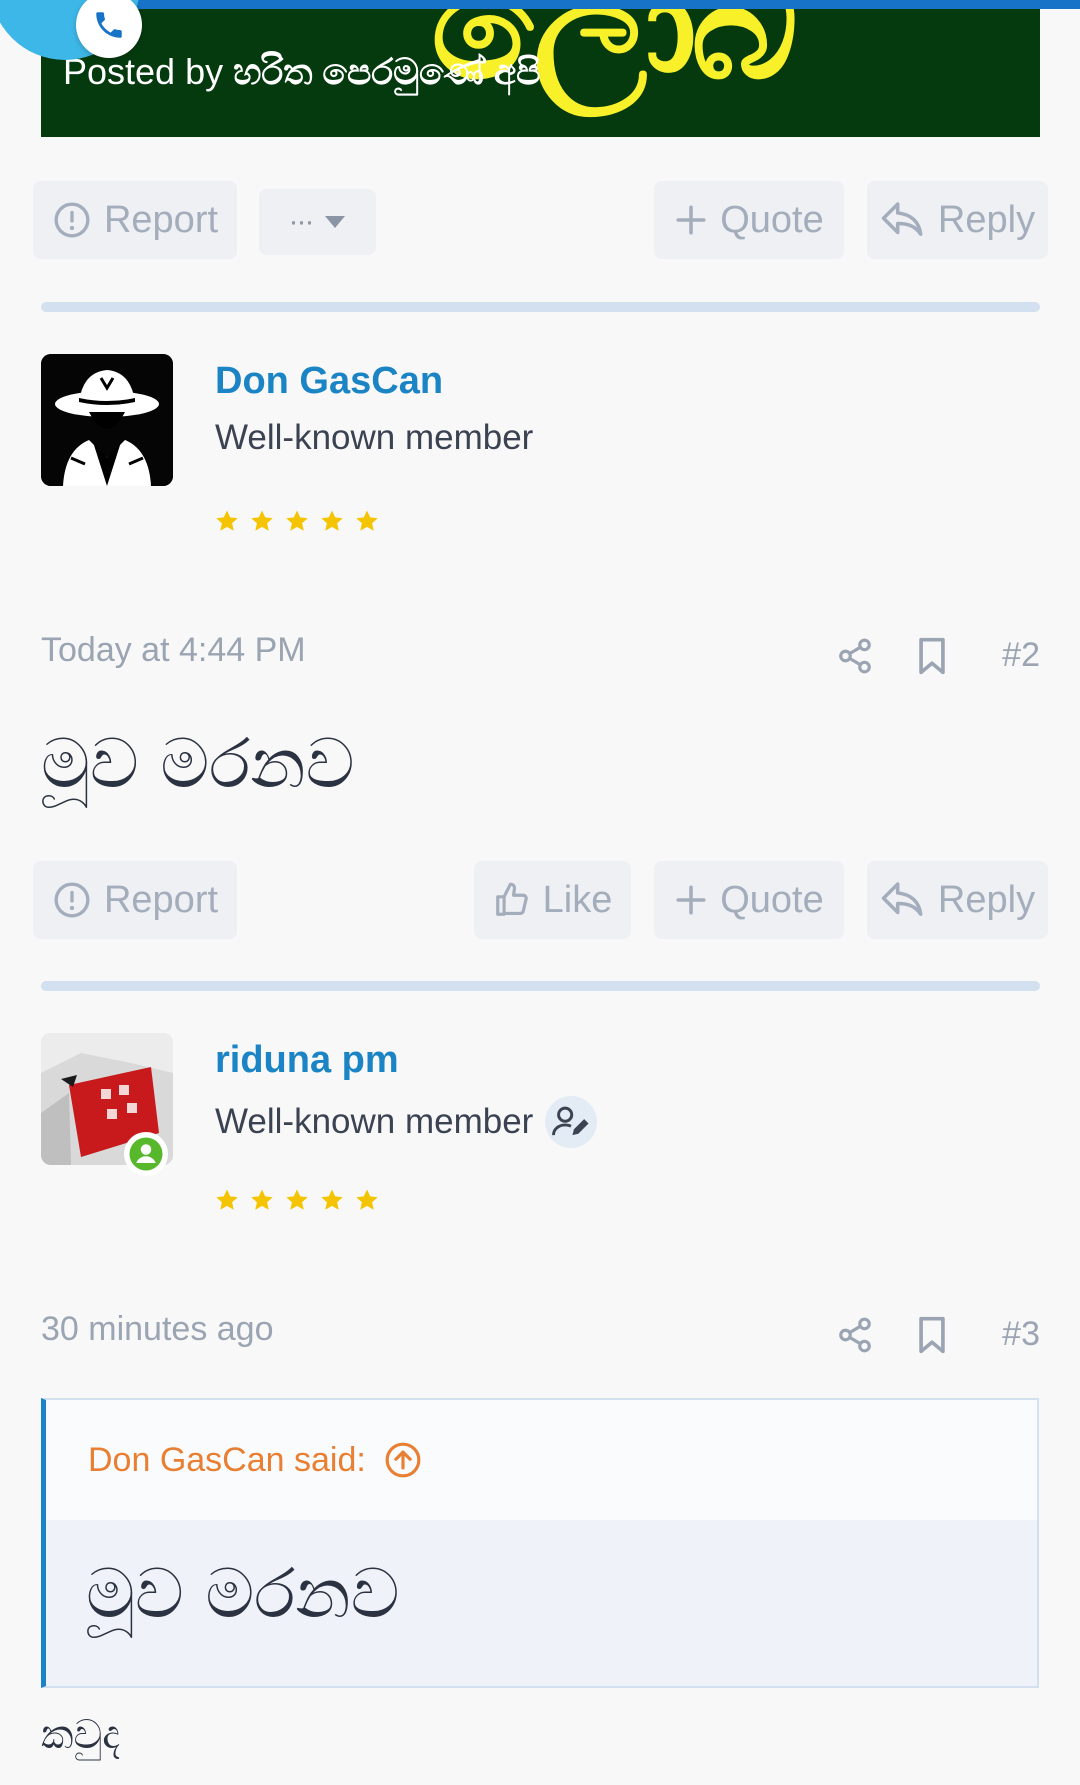 Image resolution: width=1080 pixels, height=1785 pixels. What do you see at coordinates (157, 1329) in the screenshot?
I see `post-timestamp: 30 minutes ago` at bounding box center [157, 1329].